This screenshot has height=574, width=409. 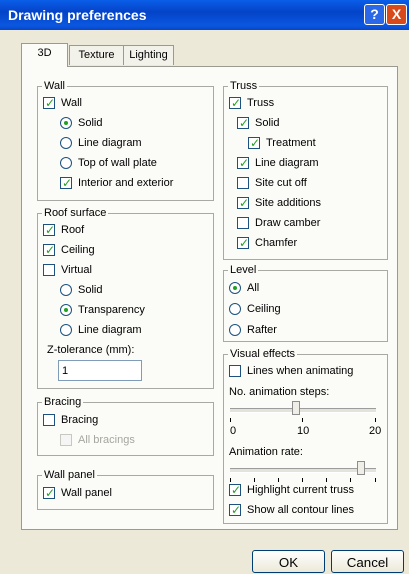 What do you see at coordinates (148, 55) in the screenshot?
I see `tab-lighting: Lighting` at bounding box center [148, 55].